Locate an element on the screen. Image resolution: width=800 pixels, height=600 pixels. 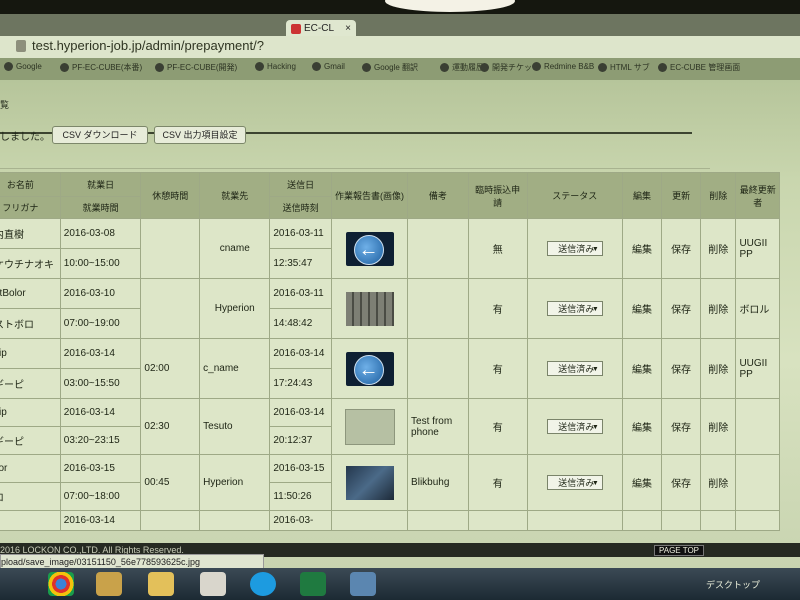
explorer-icon is located at coordinates (109, 584).